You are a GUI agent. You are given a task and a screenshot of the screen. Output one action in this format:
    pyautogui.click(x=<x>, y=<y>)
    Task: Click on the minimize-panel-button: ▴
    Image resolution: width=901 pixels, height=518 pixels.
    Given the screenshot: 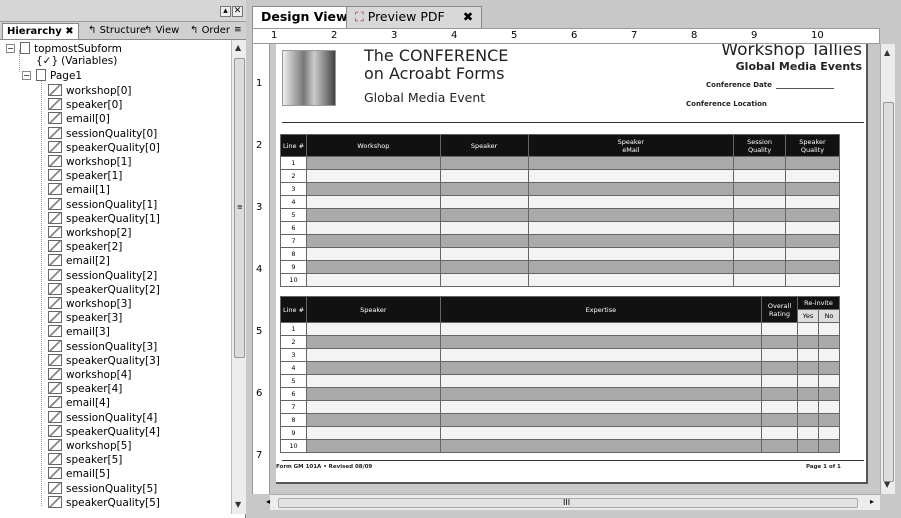 What is the action you would take?
    pyautogui.click(x=225, y=11)
    